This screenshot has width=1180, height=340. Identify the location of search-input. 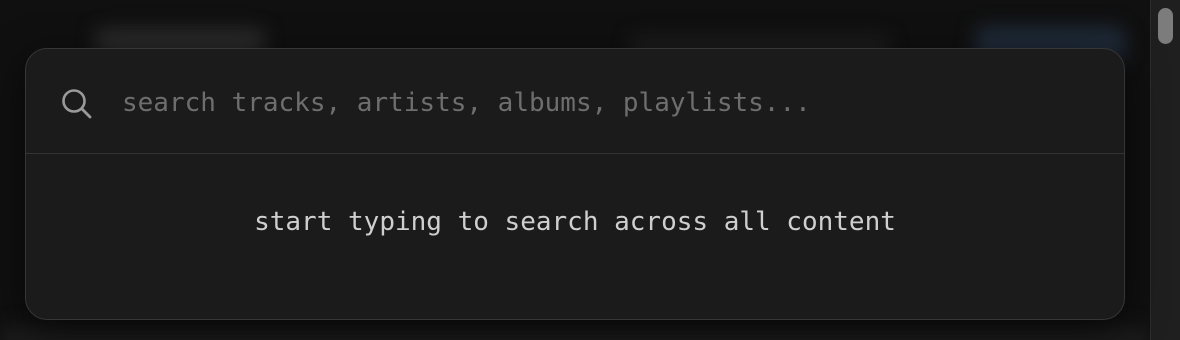
(602, 103).